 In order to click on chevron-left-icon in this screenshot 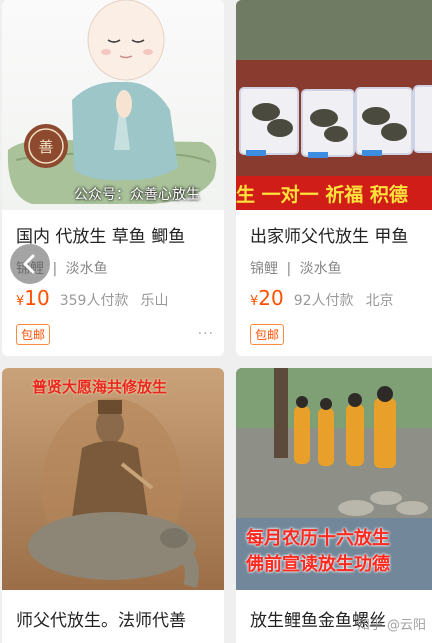, I will do `click(28, 264)`.